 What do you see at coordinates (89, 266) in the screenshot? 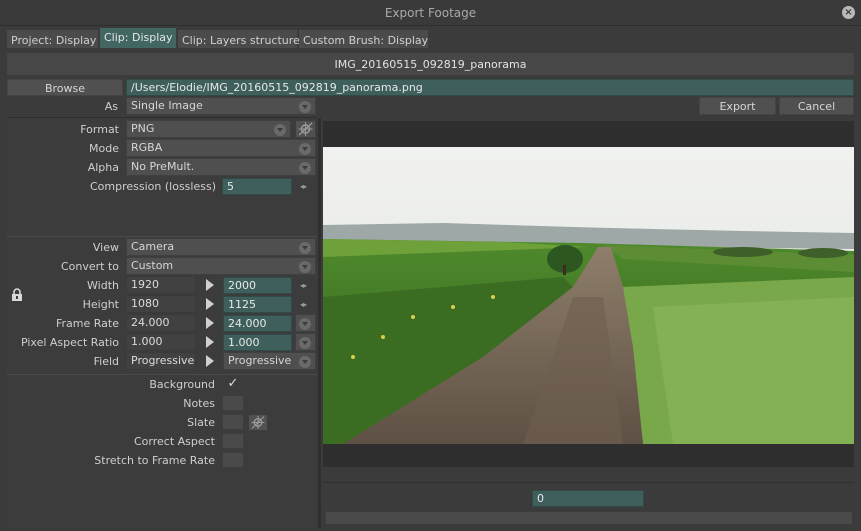
I see `convert-label: Convert to` at bounding box center [89, 266].